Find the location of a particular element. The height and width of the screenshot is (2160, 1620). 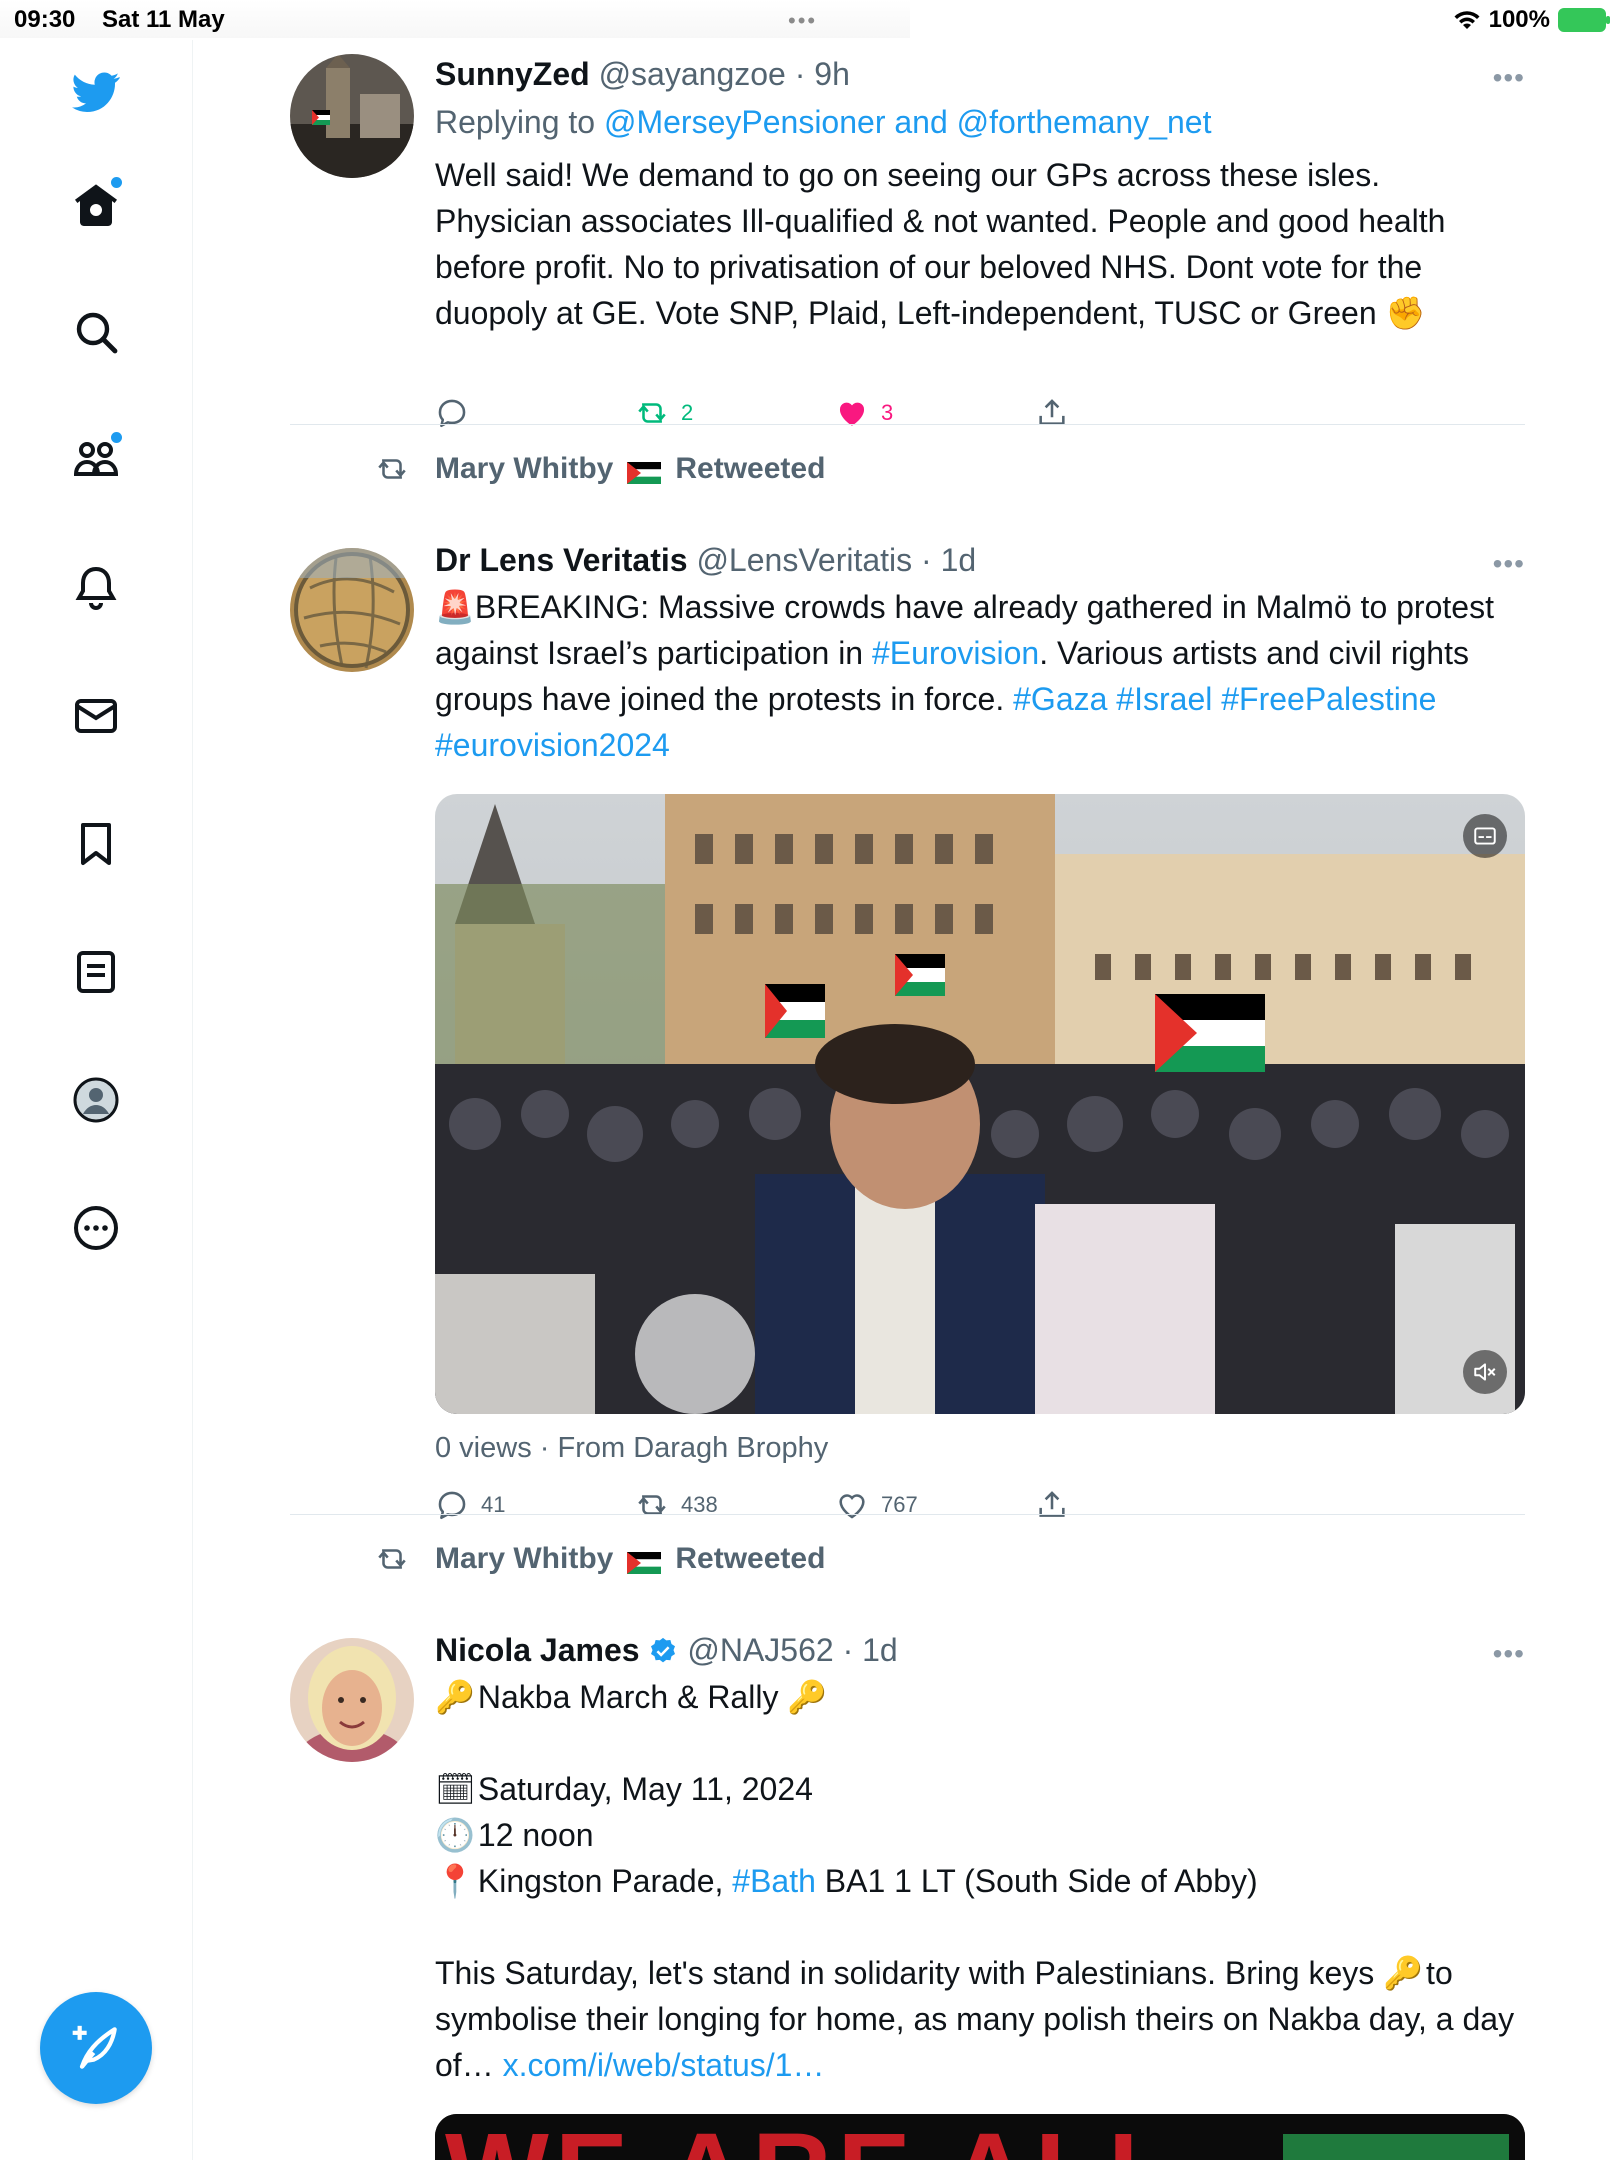

display-name: Nicola James is located at coordinates (537, 1650).